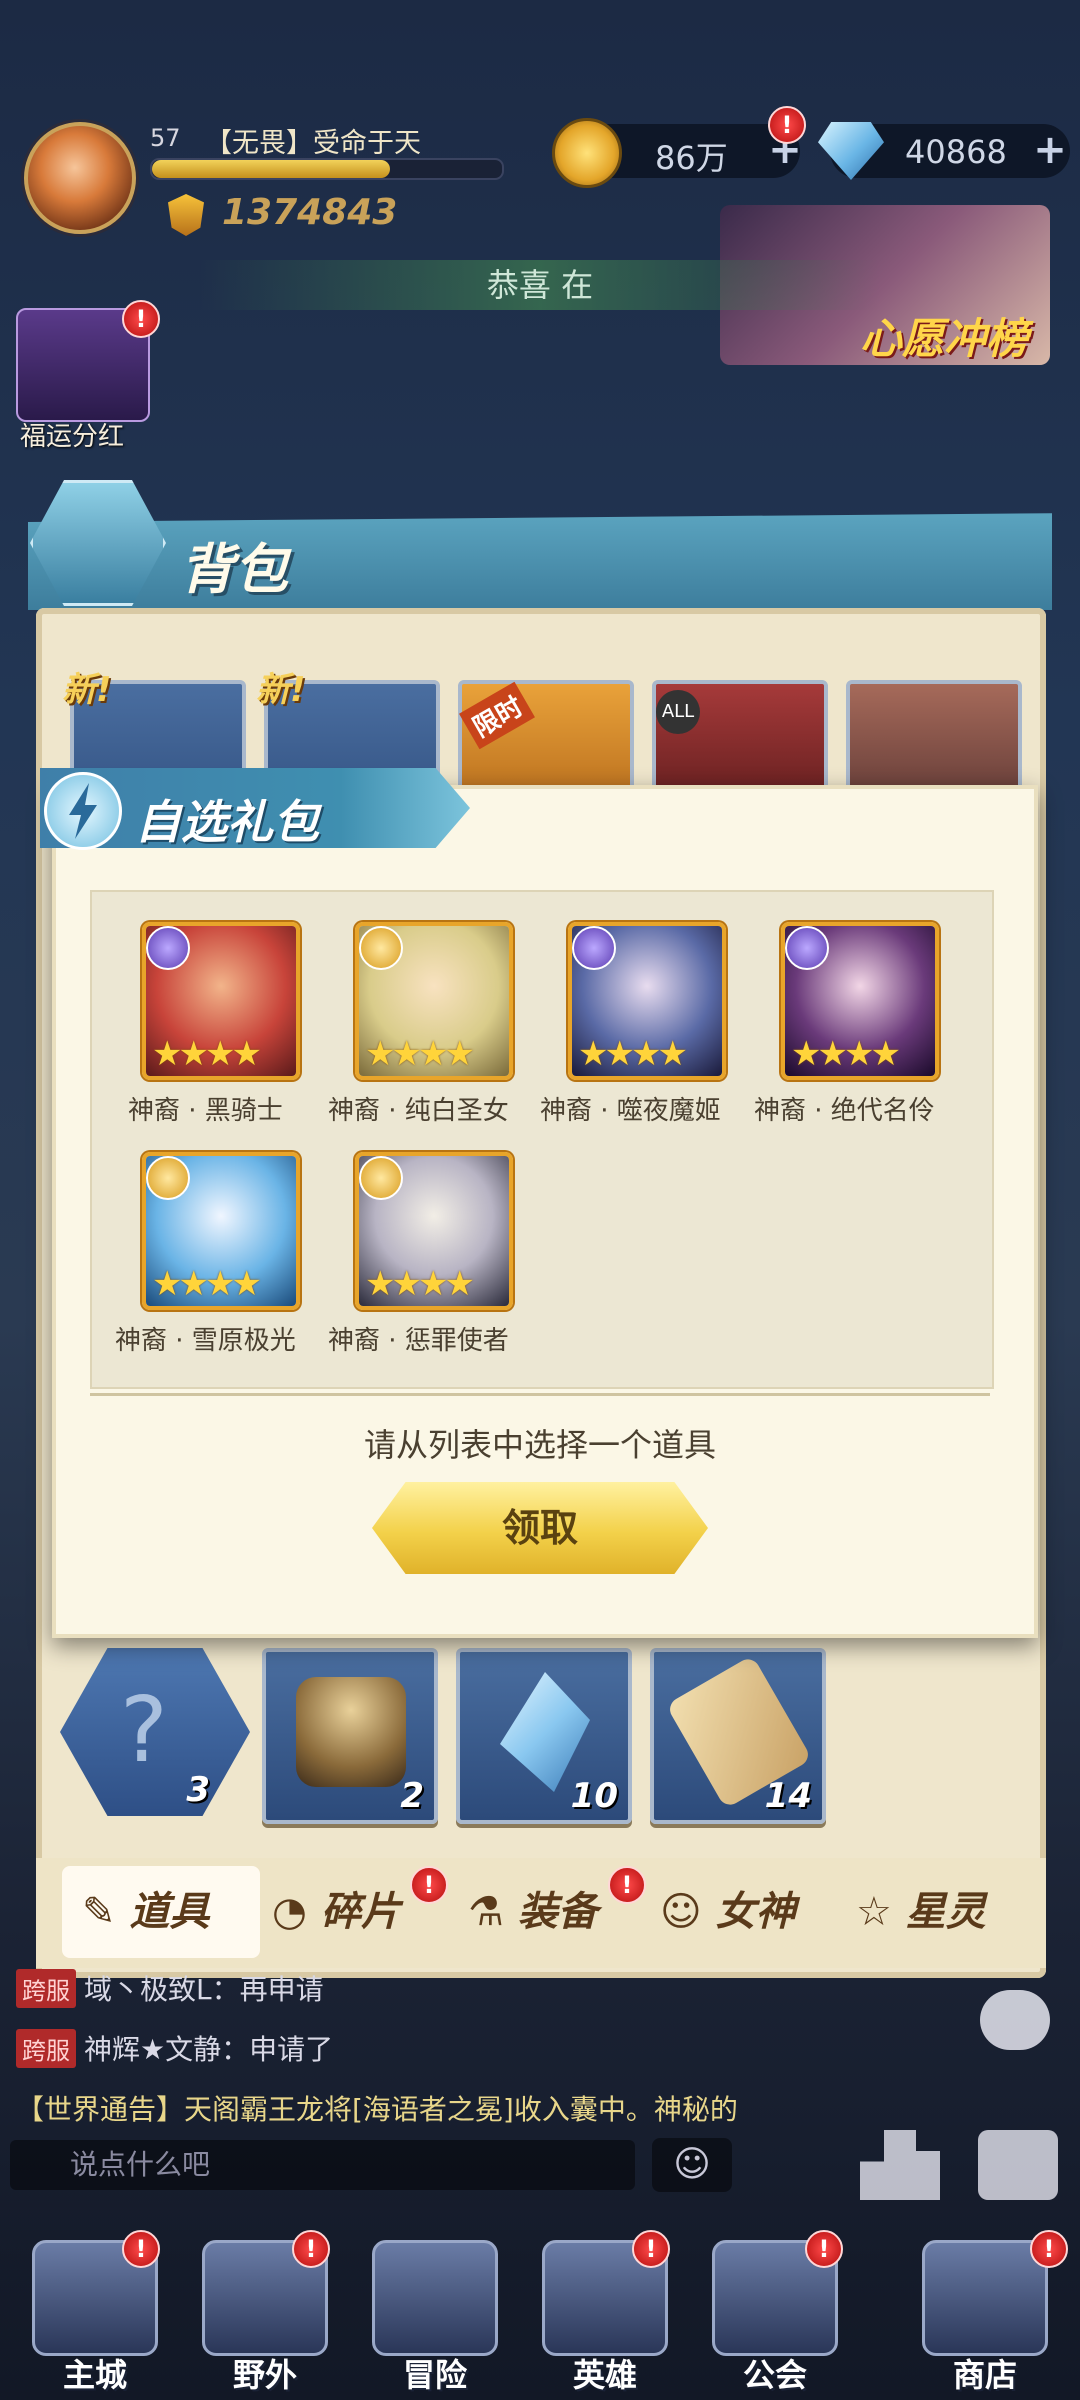 This screenshot has width=1080, height=2400. Describe the element at coordinates (1018, 2165) in the screenshot. I see `backpack-shortcut-icon` at that location.